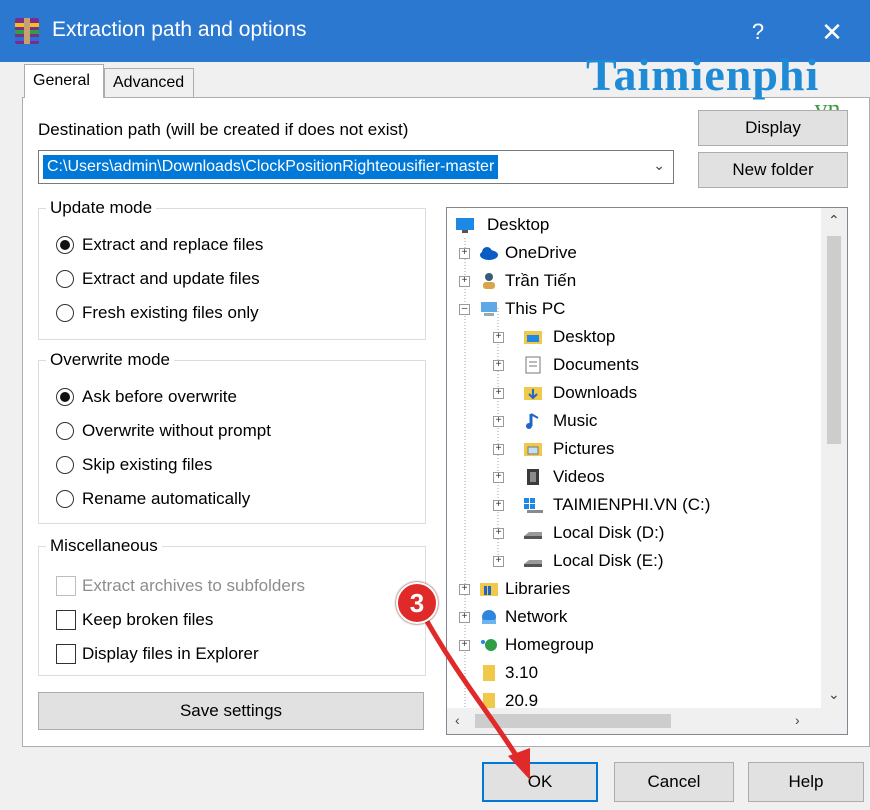 The width and height of the screenshot is (870, 810). Describe the element at coordinates (475, 697) in the screenshot. I see `annotation-arrow` at that location.